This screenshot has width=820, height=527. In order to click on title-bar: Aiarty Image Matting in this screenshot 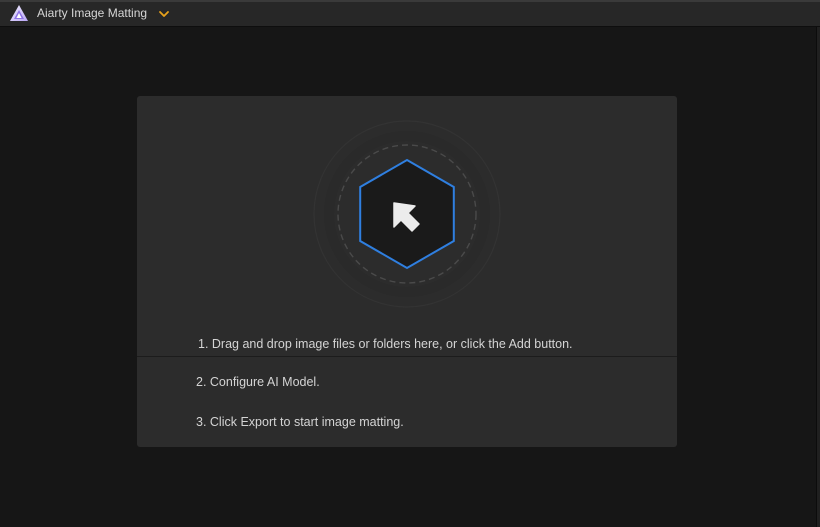, I will do `click(410, 13)`.